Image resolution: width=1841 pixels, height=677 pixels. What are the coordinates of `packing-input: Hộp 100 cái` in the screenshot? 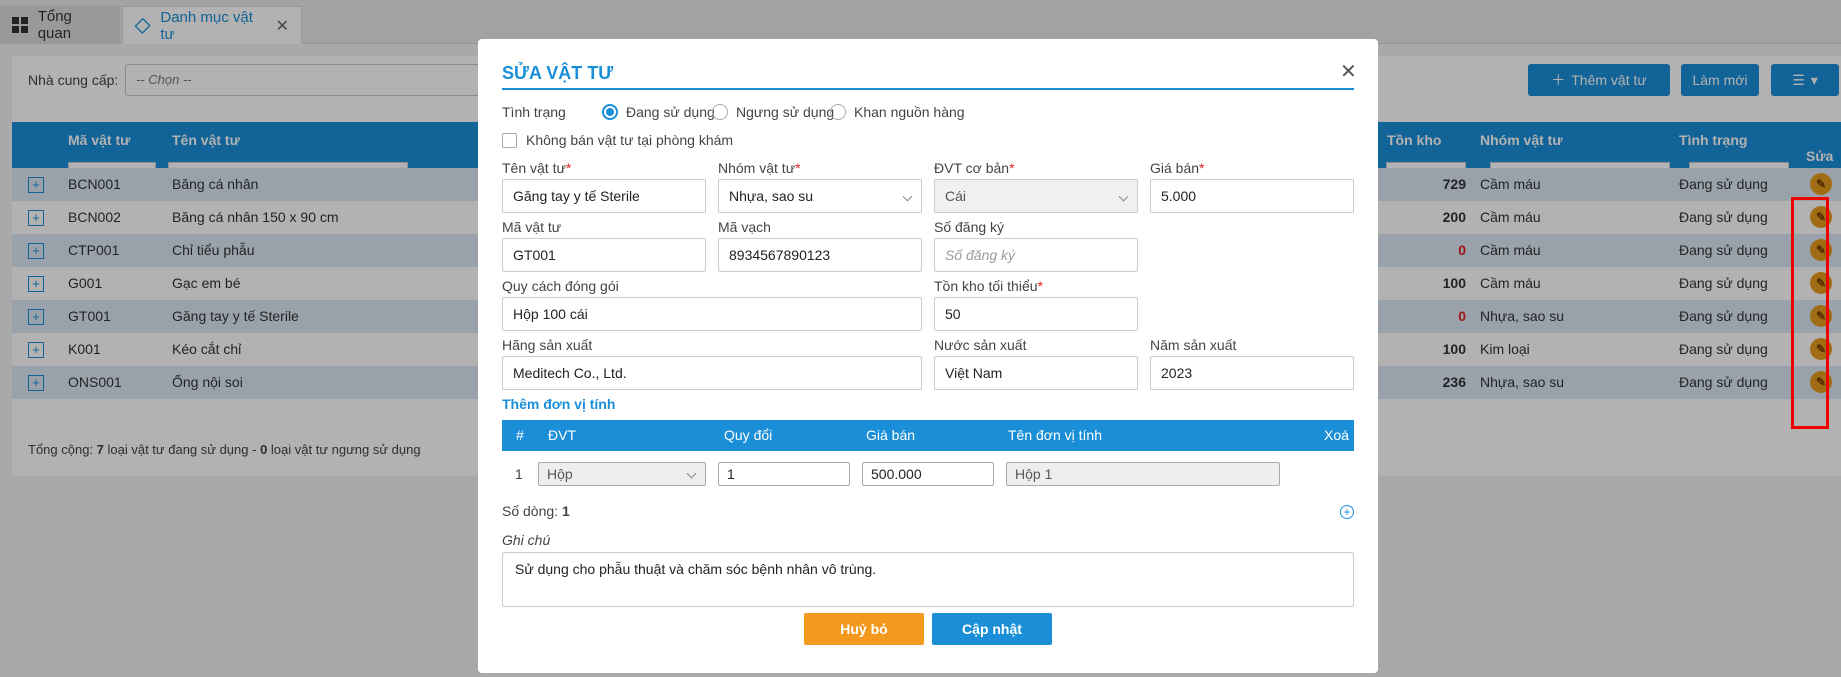 It's located at (712, 314).